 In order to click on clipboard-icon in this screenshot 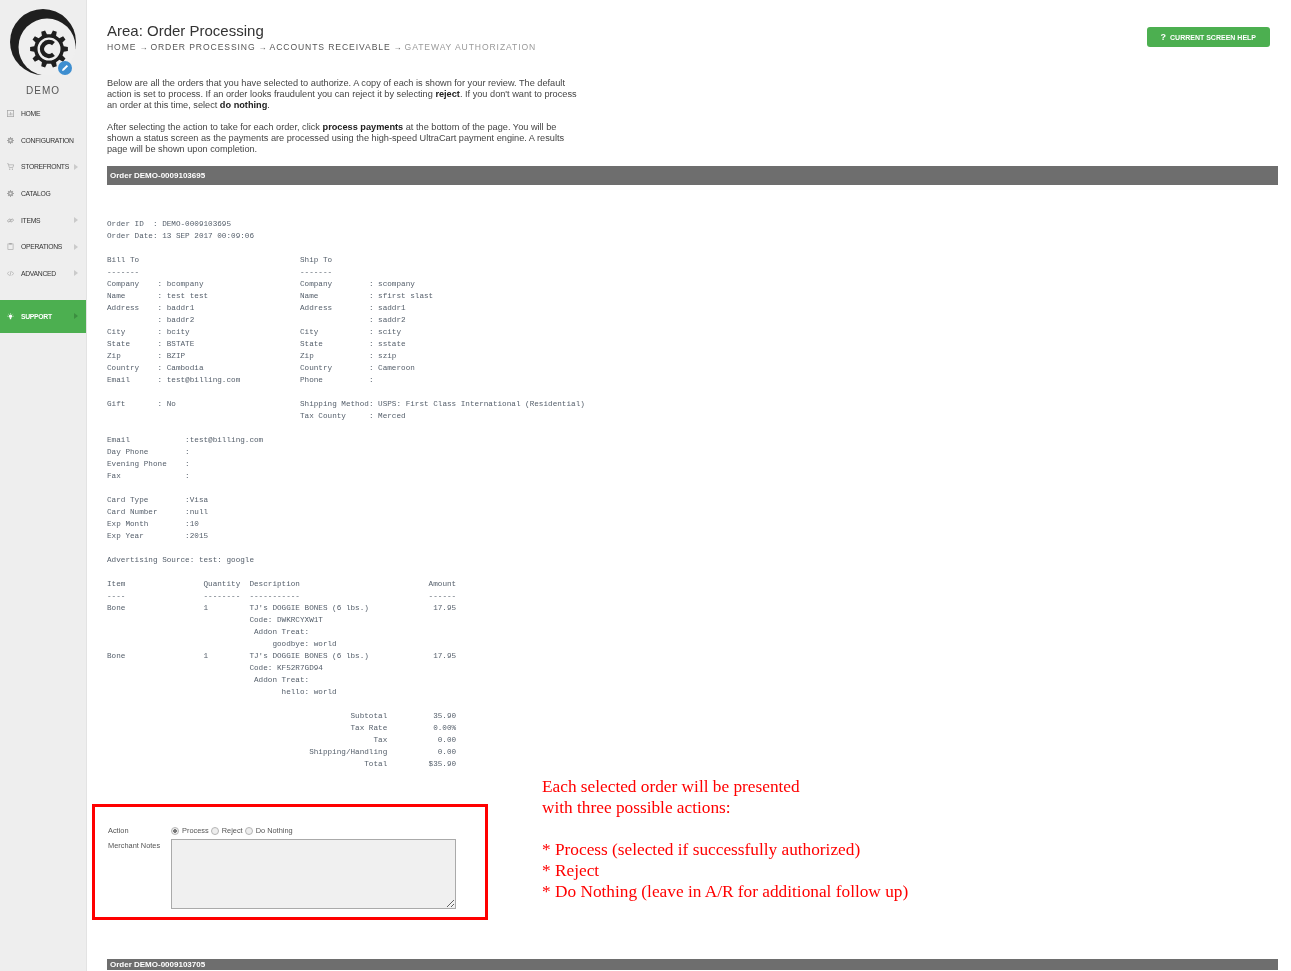, I will do `click(10, 247)`.